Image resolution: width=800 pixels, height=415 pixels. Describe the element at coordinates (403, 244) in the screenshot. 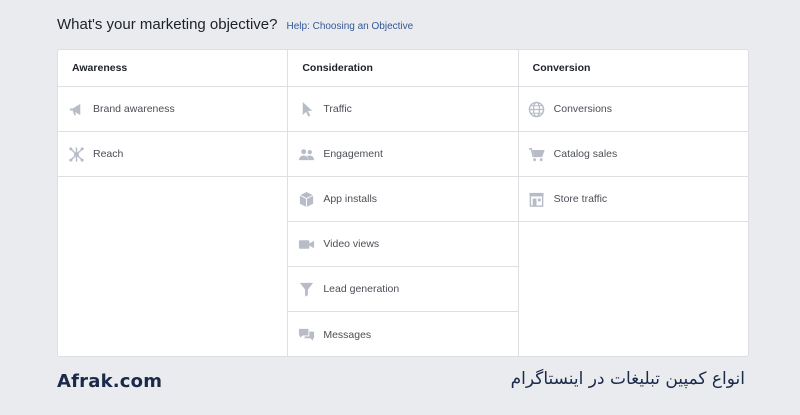

I see `objective-video-views: Video views` at that location.